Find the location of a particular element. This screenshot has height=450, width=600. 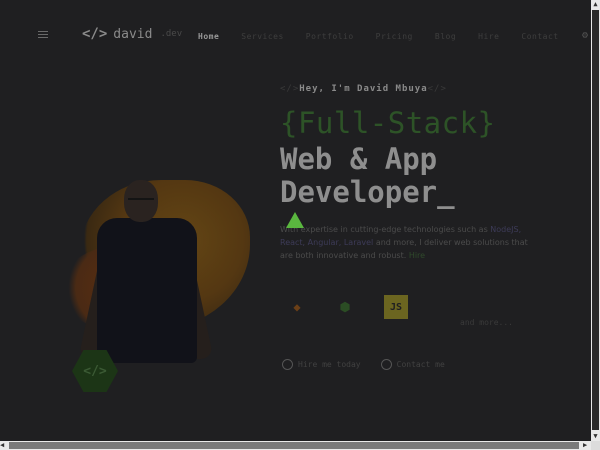

settings-icon: ⚙ is located at coordinates (585, 35).